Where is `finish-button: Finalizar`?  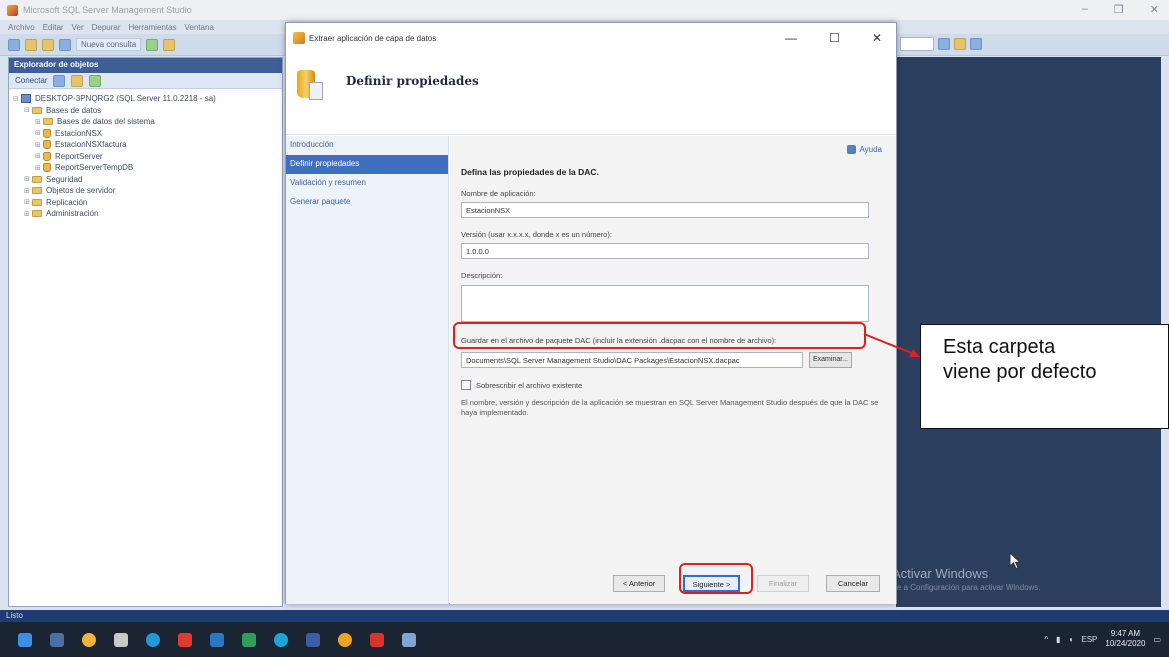
finish-button: Finalizar is located at coordinates (783, 583).